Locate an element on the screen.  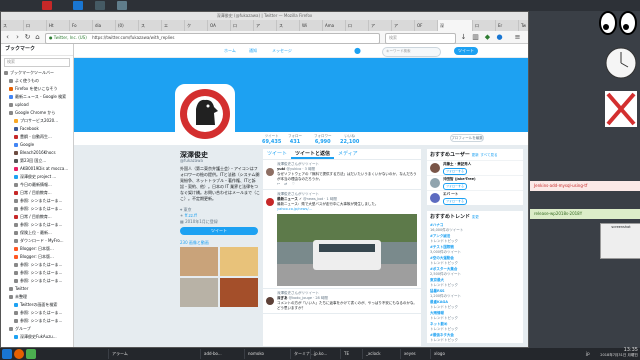
tab-media: メディア is located at coordinates (348, 154).